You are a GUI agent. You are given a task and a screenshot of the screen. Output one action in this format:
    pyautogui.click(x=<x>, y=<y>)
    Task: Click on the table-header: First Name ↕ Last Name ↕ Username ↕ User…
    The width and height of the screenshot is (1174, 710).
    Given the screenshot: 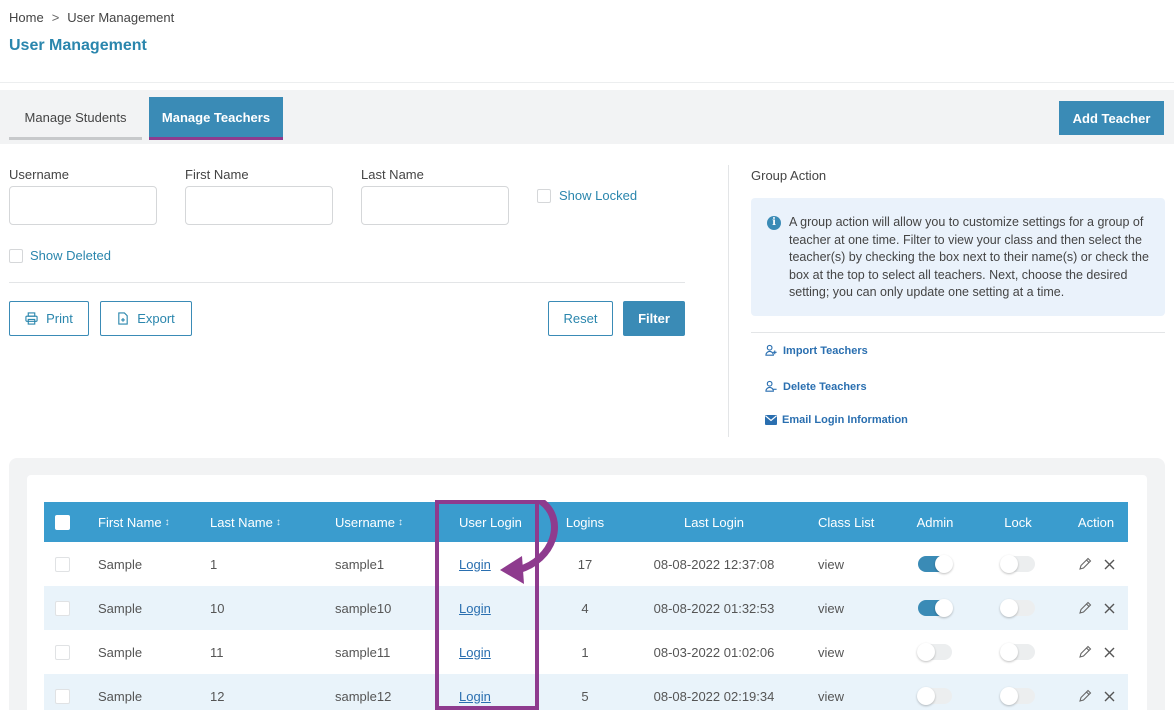 What is the action you would take?
    pyautogui.click(x=586, y=522)
    